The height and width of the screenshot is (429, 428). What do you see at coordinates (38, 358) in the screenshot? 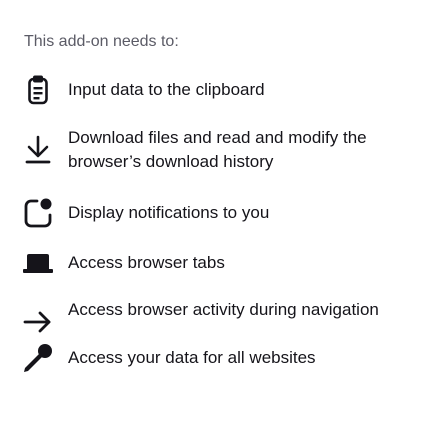
I see `key-icon` at bounding box center [38, 358].